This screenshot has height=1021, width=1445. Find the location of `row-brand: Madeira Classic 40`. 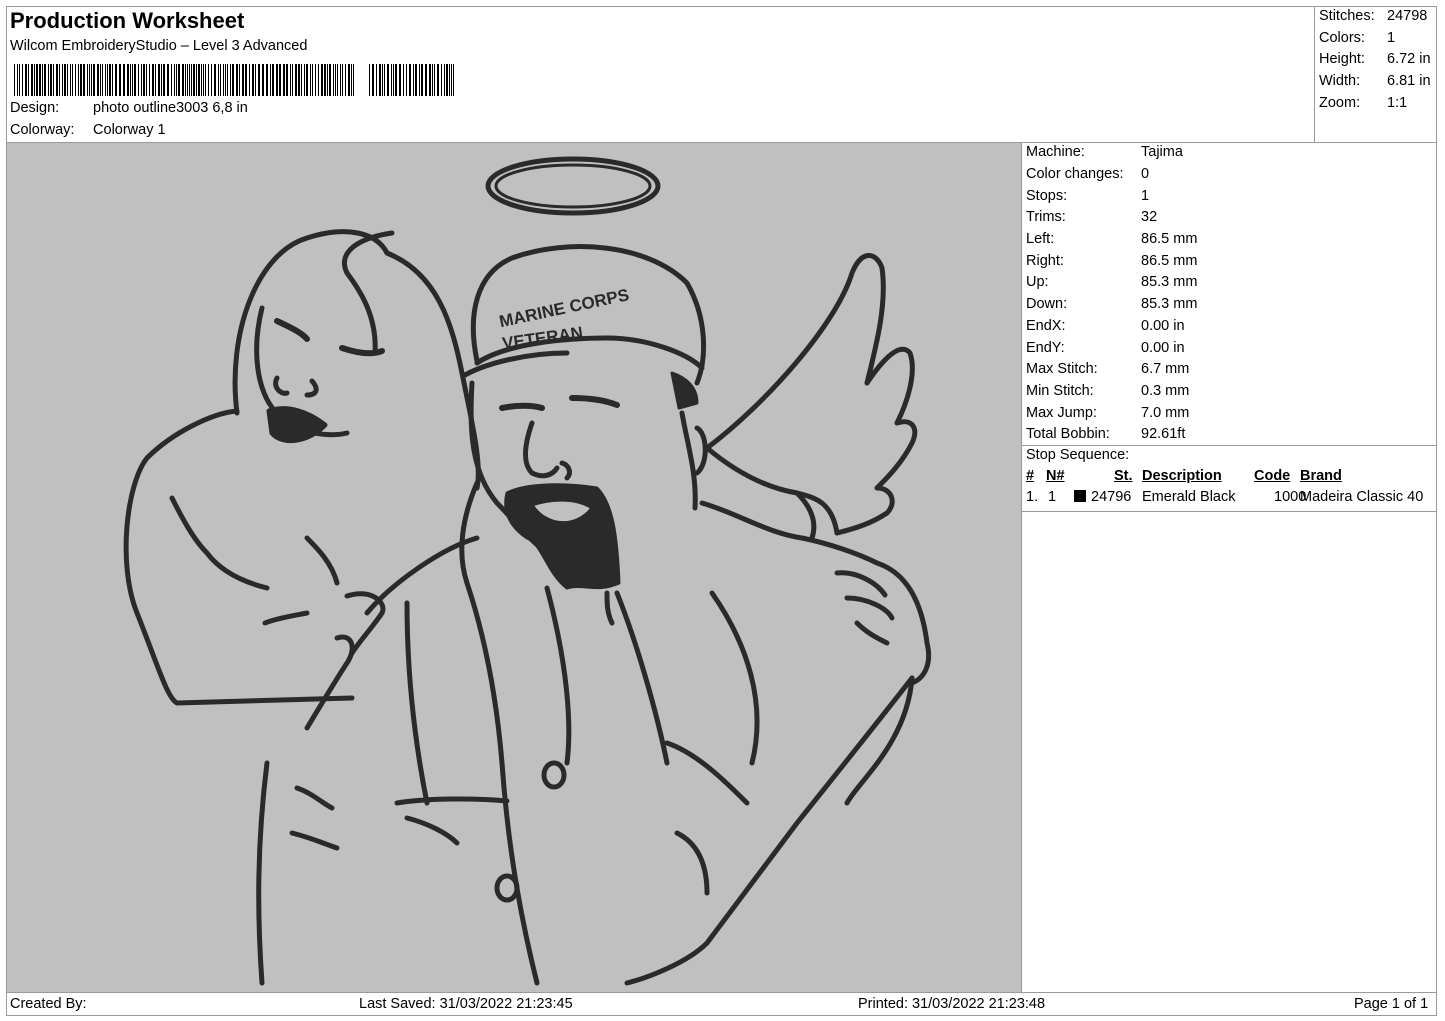

row-brand: Madeira Classic 40 is located at coordinates (1362, 497).